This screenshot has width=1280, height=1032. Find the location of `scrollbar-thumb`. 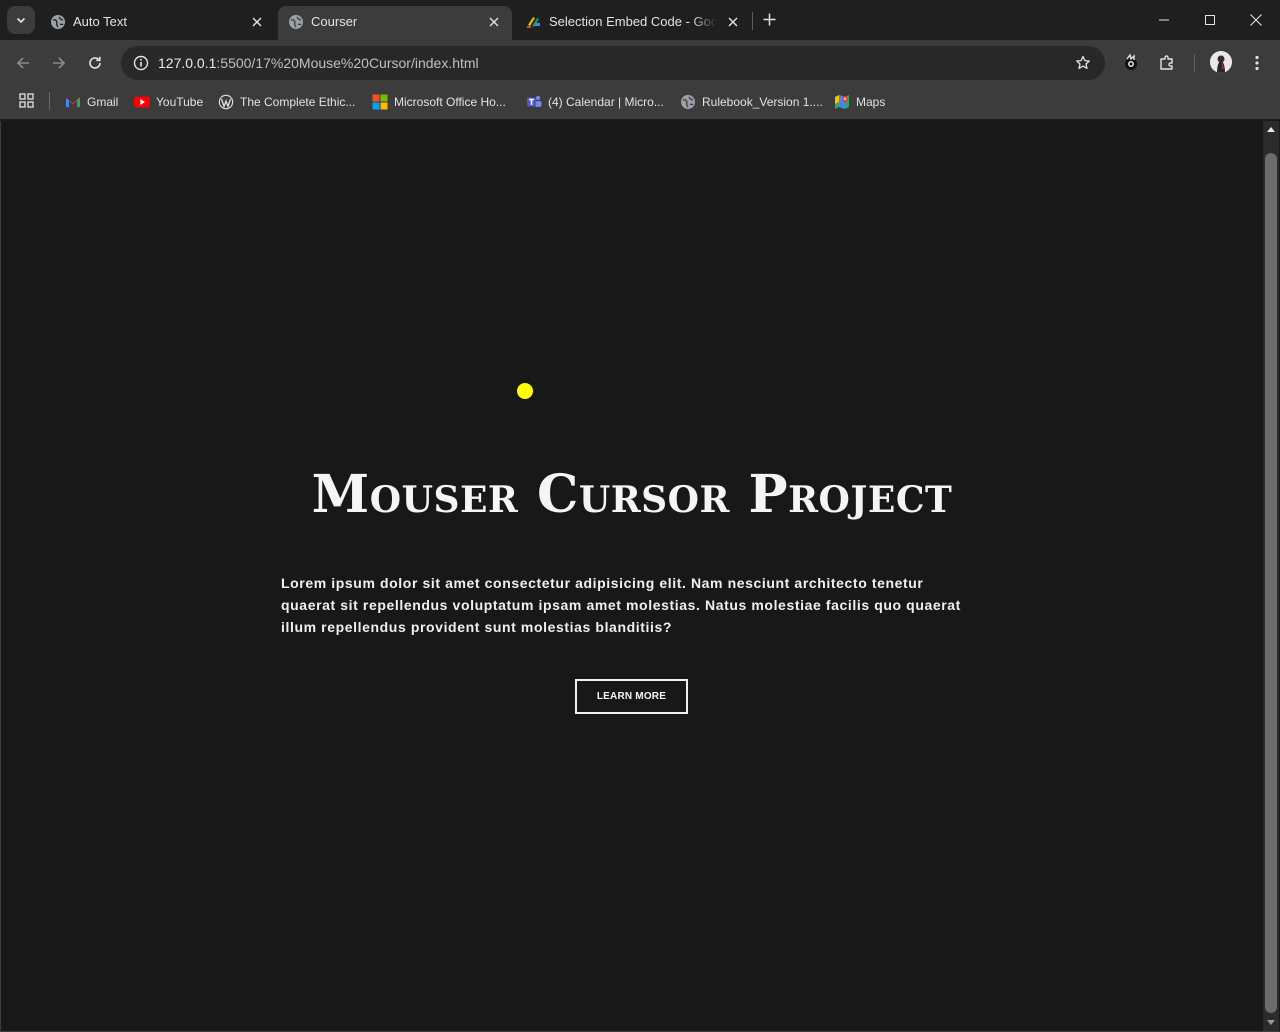

scrollbar-thumb is located at coordinates (1271, 583).